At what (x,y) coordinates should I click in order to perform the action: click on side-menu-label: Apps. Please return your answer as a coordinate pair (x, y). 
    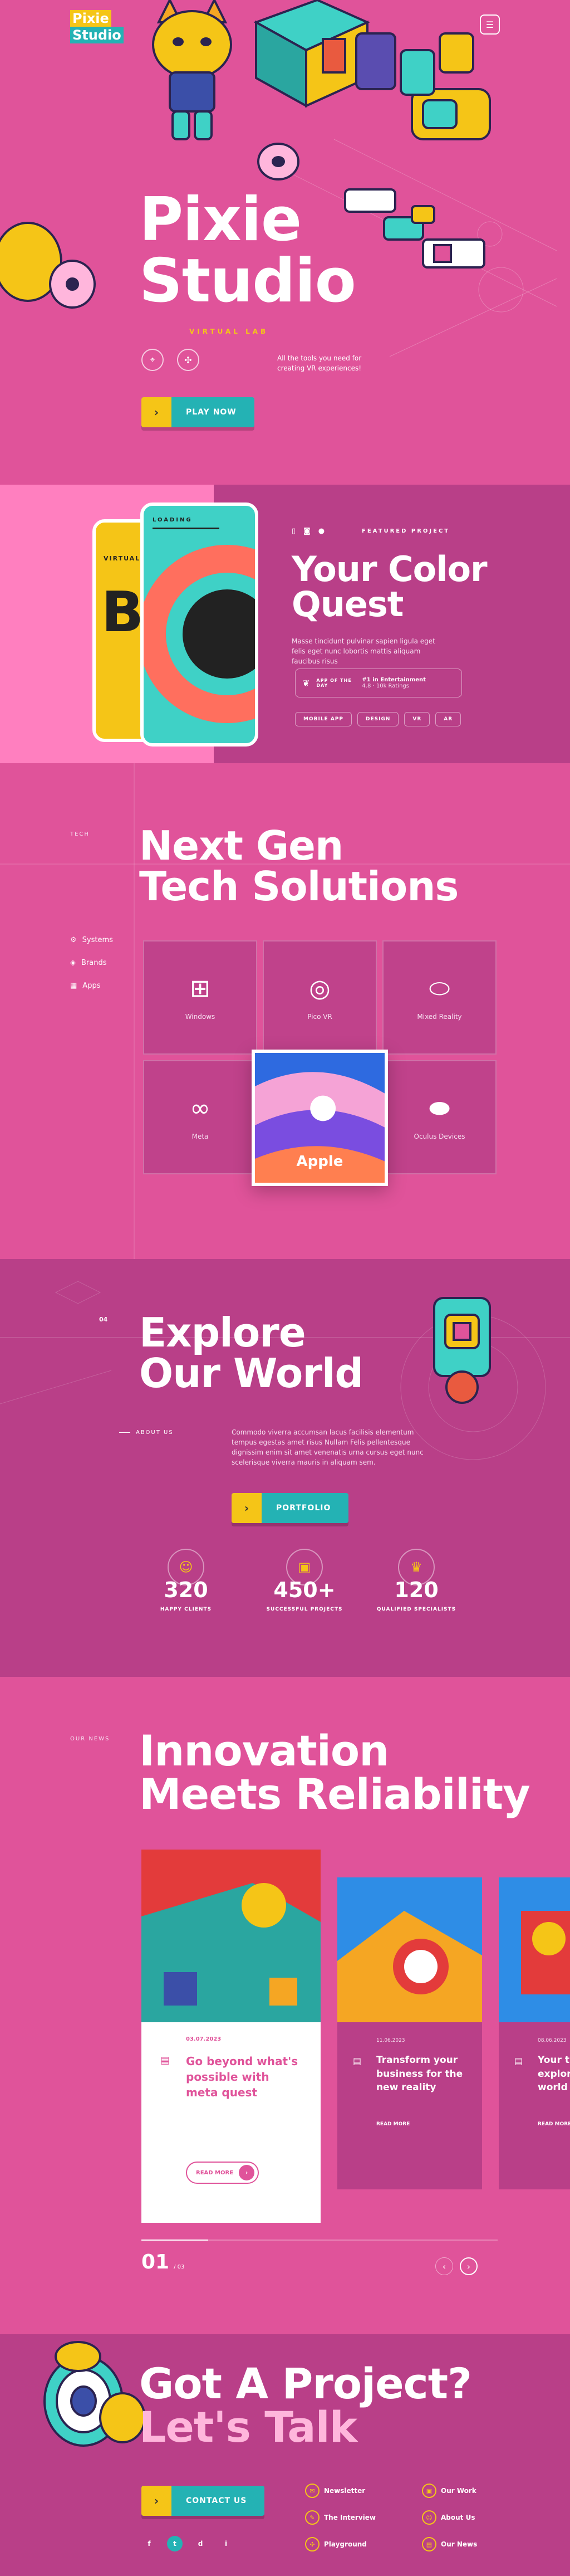
    Looking at the image, I should click on (91, 986).